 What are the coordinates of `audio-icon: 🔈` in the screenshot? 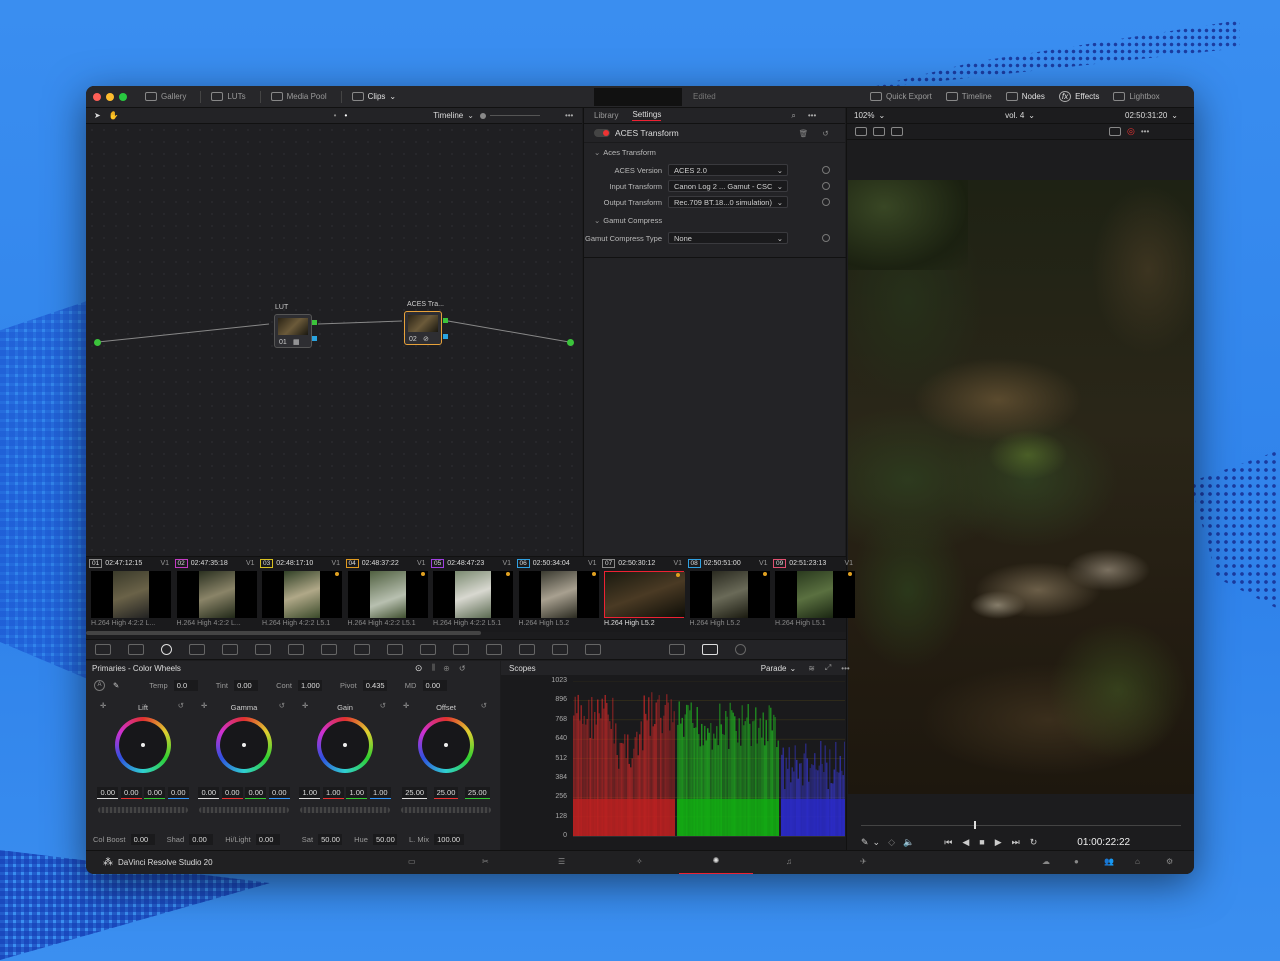 It's located at (908, 842).